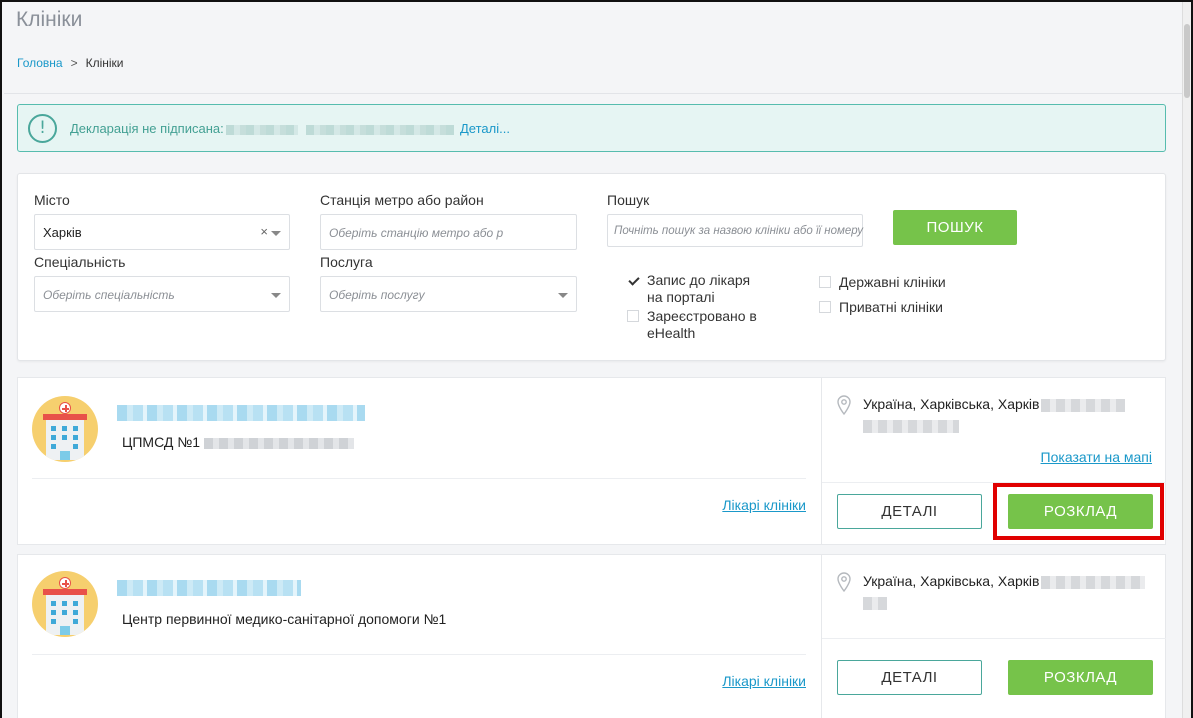 The width and height of the screenshot is (1193, 718). I want to click on city-label: Місто, so click(52, 200).